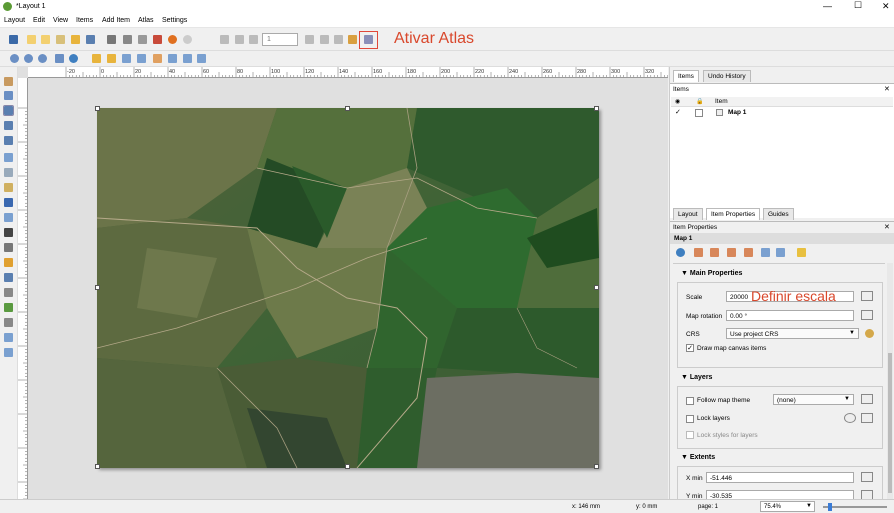 This screenshot has height=513, width=894. What do you see at coordinates (201, 58) in the screenshot?
I see `distribute-icon` at bounding box center [201, 58].